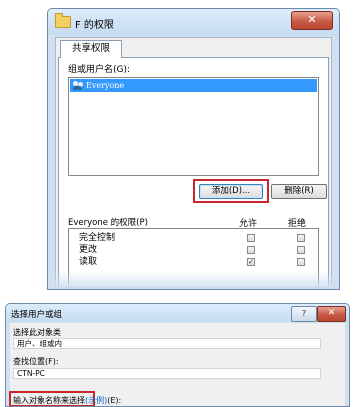 Image resolution: width=353 pixels, height=407 pixels. Describe the element at coordinates (251, 238) in the screenshot. I see `allow-full-control-checkbox` at that location.